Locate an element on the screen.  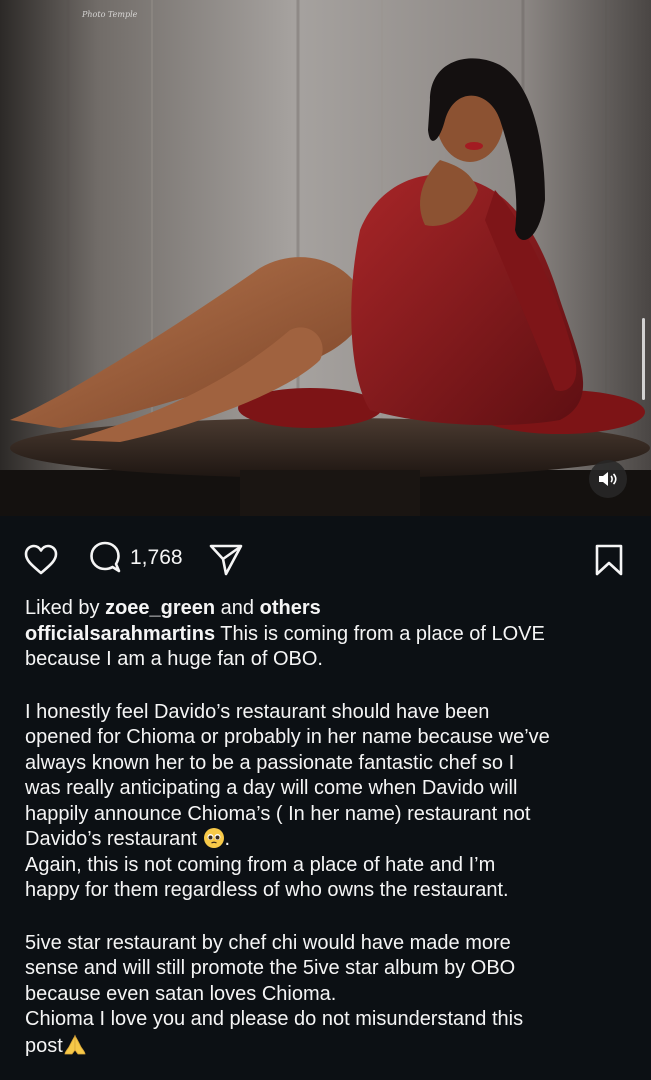
share-button is located at coordinates (226, 560).